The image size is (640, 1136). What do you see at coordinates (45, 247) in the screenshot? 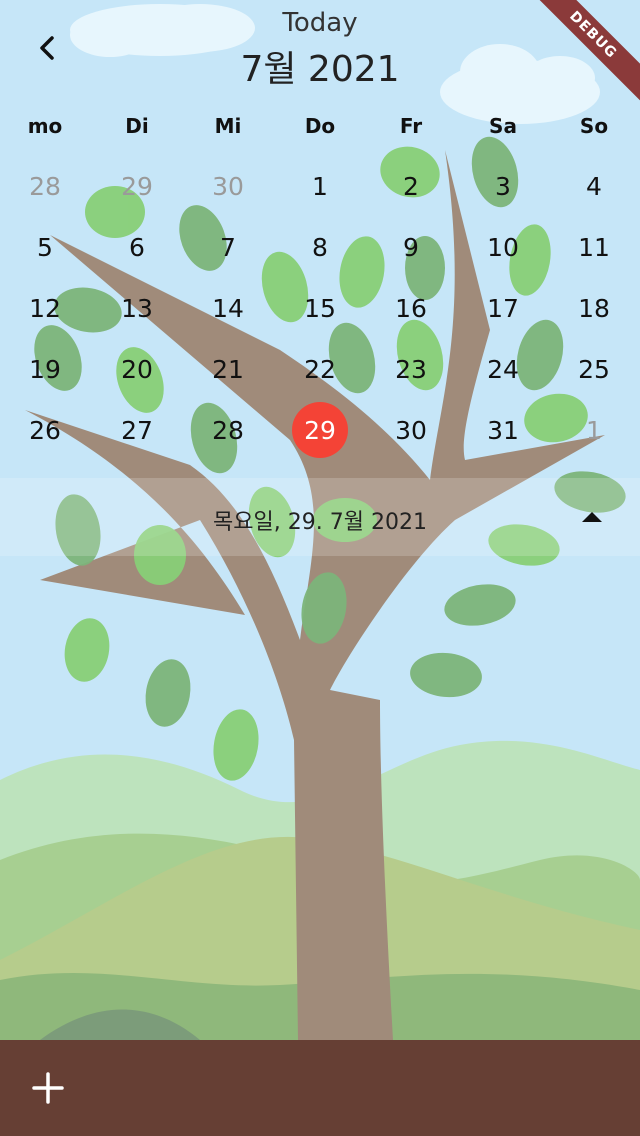
I see `calendar-day: 5` at bounding box center [45, 247].